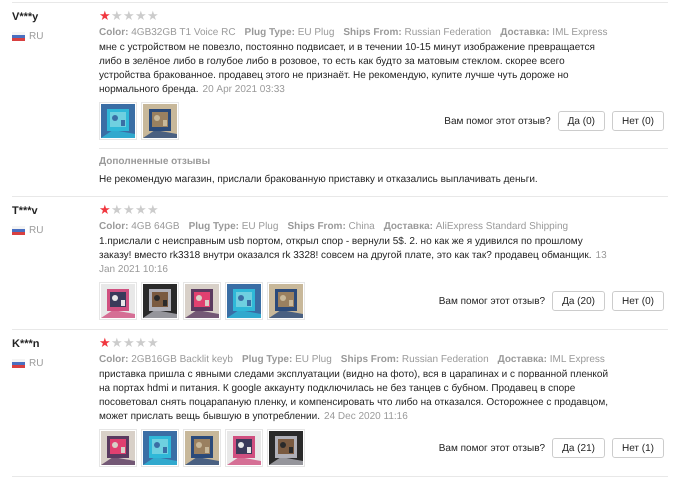 The height and width of the screenshot is (477, 680). Describe the element at coordinates (581, 121) in the screenshot. I see `yes-button: Да (0)` at that location.